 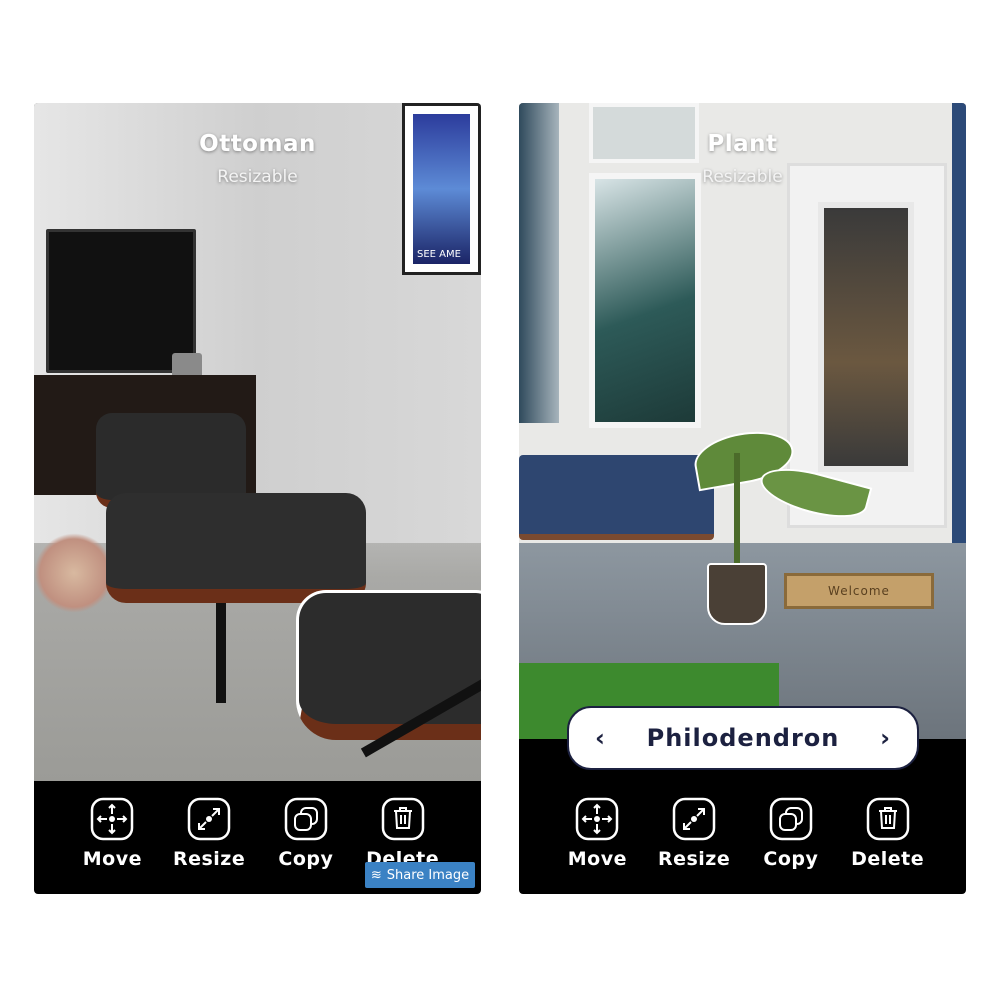 I want to click on plant-selector: ‹ Philodendron ›, so click(x=743, y=738).